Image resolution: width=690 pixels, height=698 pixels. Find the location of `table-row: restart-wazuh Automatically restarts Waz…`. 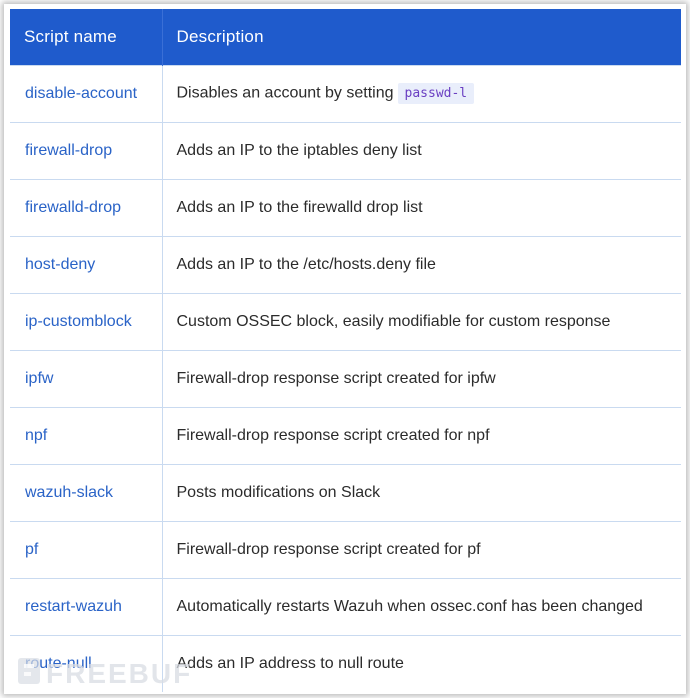

table-row: restart-wazuh Automatically restarts Waz… is located at coordinates (345, 606).